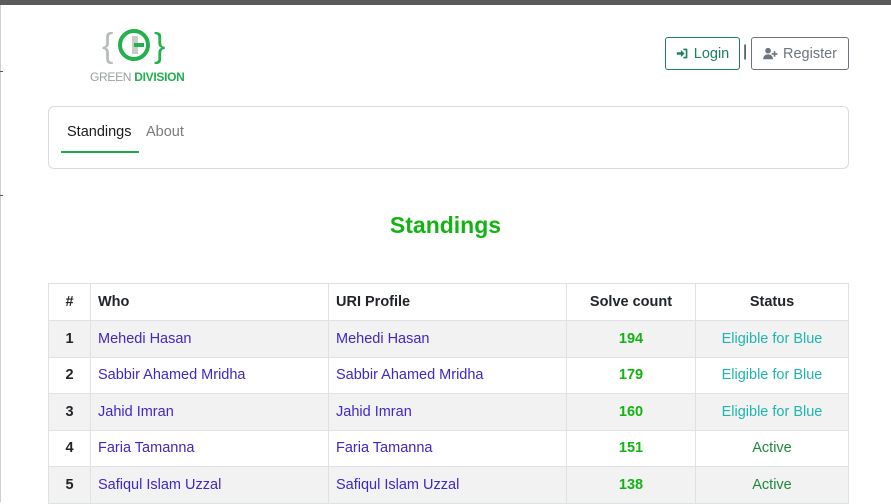 The width and height of the screenshot is (891, 504). I want to click on uri-profile-cell: Jahid Imran, so click(447, 412).